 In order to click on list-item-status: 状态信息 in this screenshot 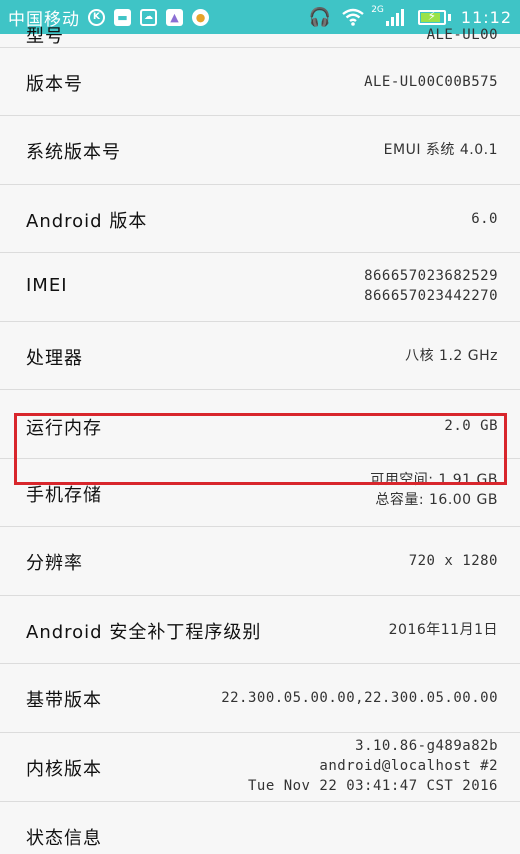, I will do `click(260, 825)`.